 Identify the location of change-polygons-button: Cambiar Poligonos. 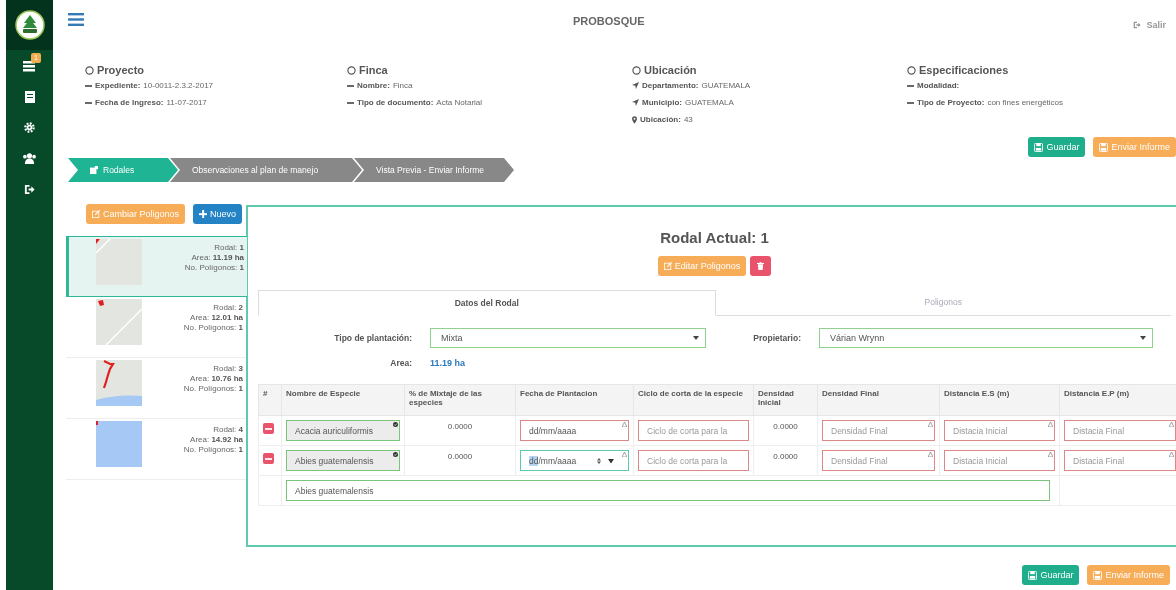
(136, 214).